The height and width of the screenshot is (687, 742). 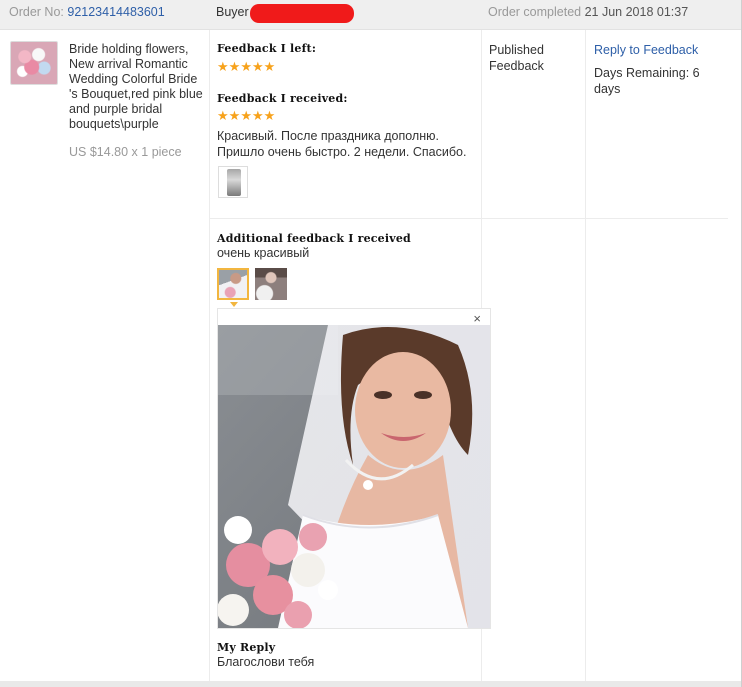 What do you see at coordinates (233, 284) in the screenshot?
I see `additional-photo-thumbnail-selected` at bounding box center [233, 284].